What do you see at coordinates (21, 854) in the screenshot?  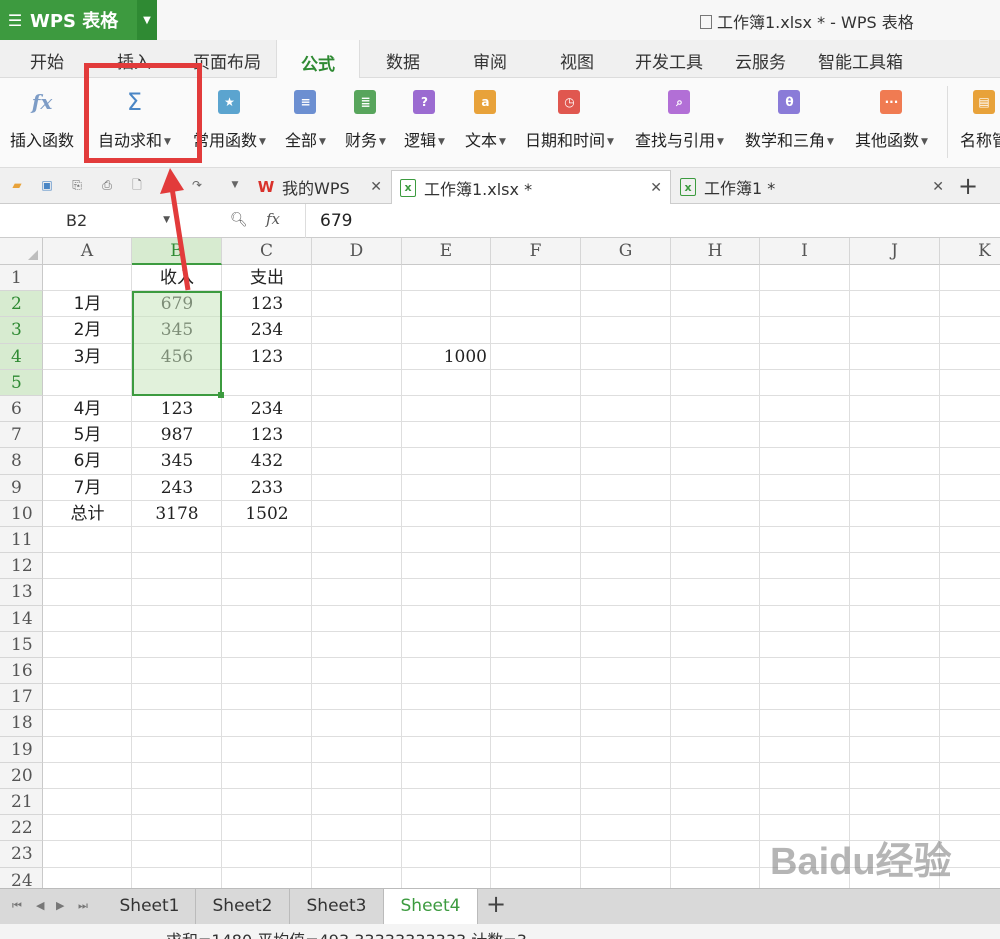 I see `row-header-23: 23` at bounding box center [21, 854].